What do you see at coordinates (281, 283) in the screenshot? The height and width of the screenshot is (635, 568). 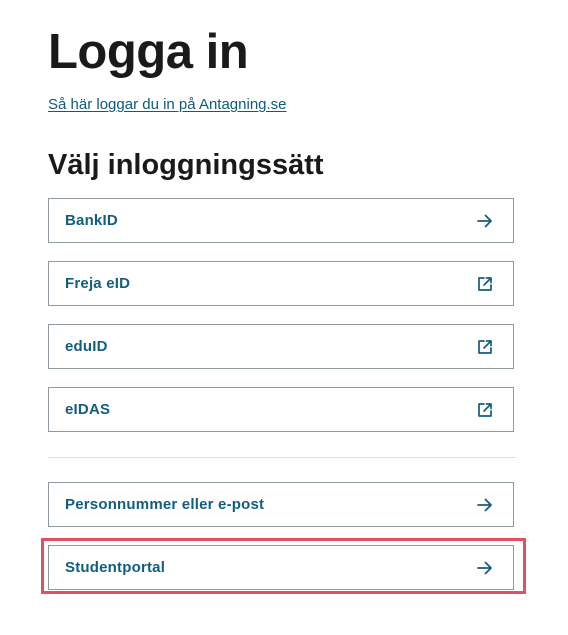 I see `freja-eid-button: Freja eID` at bounding box center [281, 283].